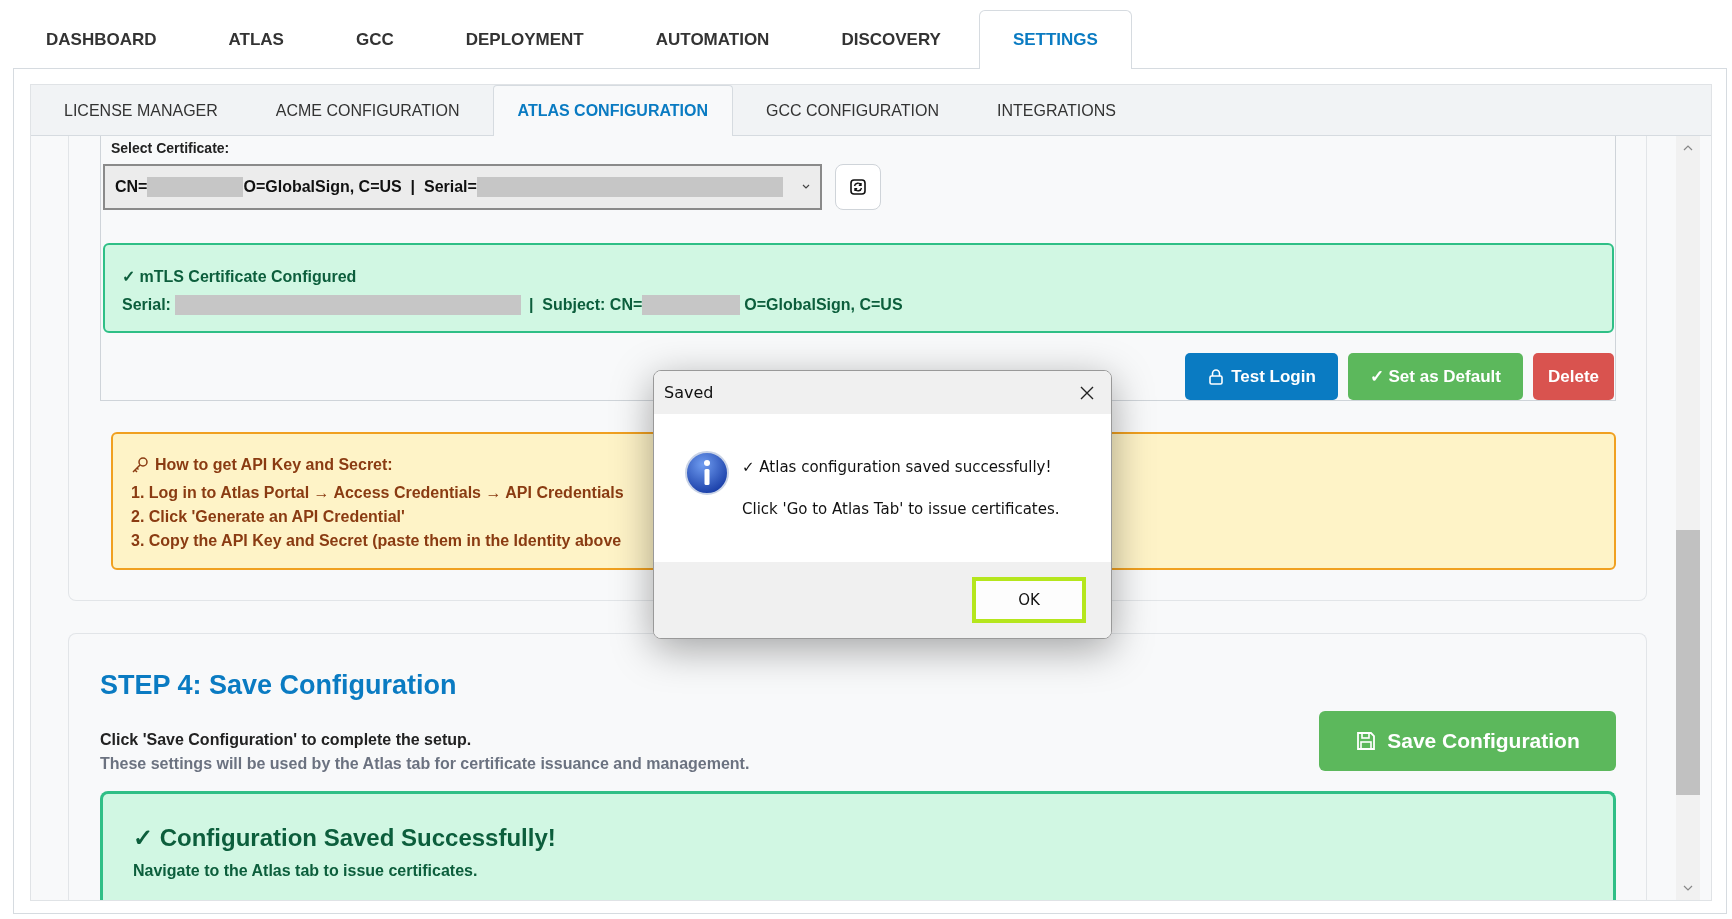 The height and width of the screenshot is (919, 1732). What do you see at coordinates (170, 148) in the screenshot?
I see `field-label: Select Certificate:` at bounding box center [170, 148].